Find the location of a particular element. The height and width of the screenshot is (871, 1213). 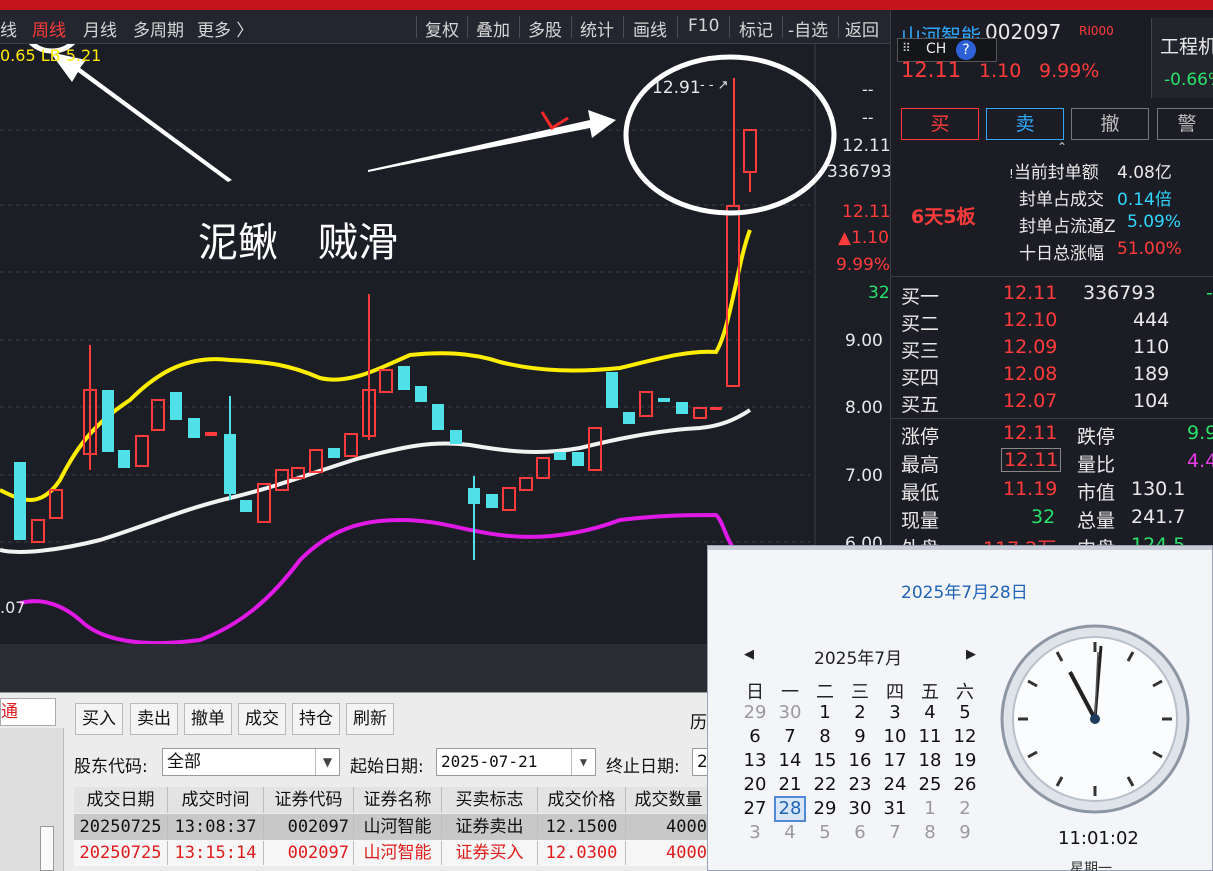

stat-value: 4.08亿 is located at coordinates (1144, 173).